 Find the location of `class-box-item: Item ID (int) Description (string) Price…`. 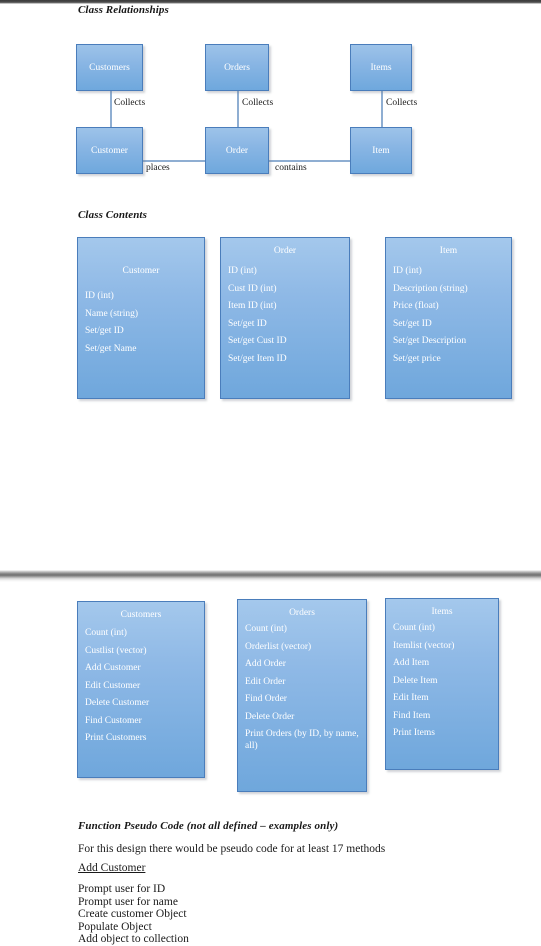

class-box-item: Item ID (int) Description (string) Price… is located at coordinates (448, 318).